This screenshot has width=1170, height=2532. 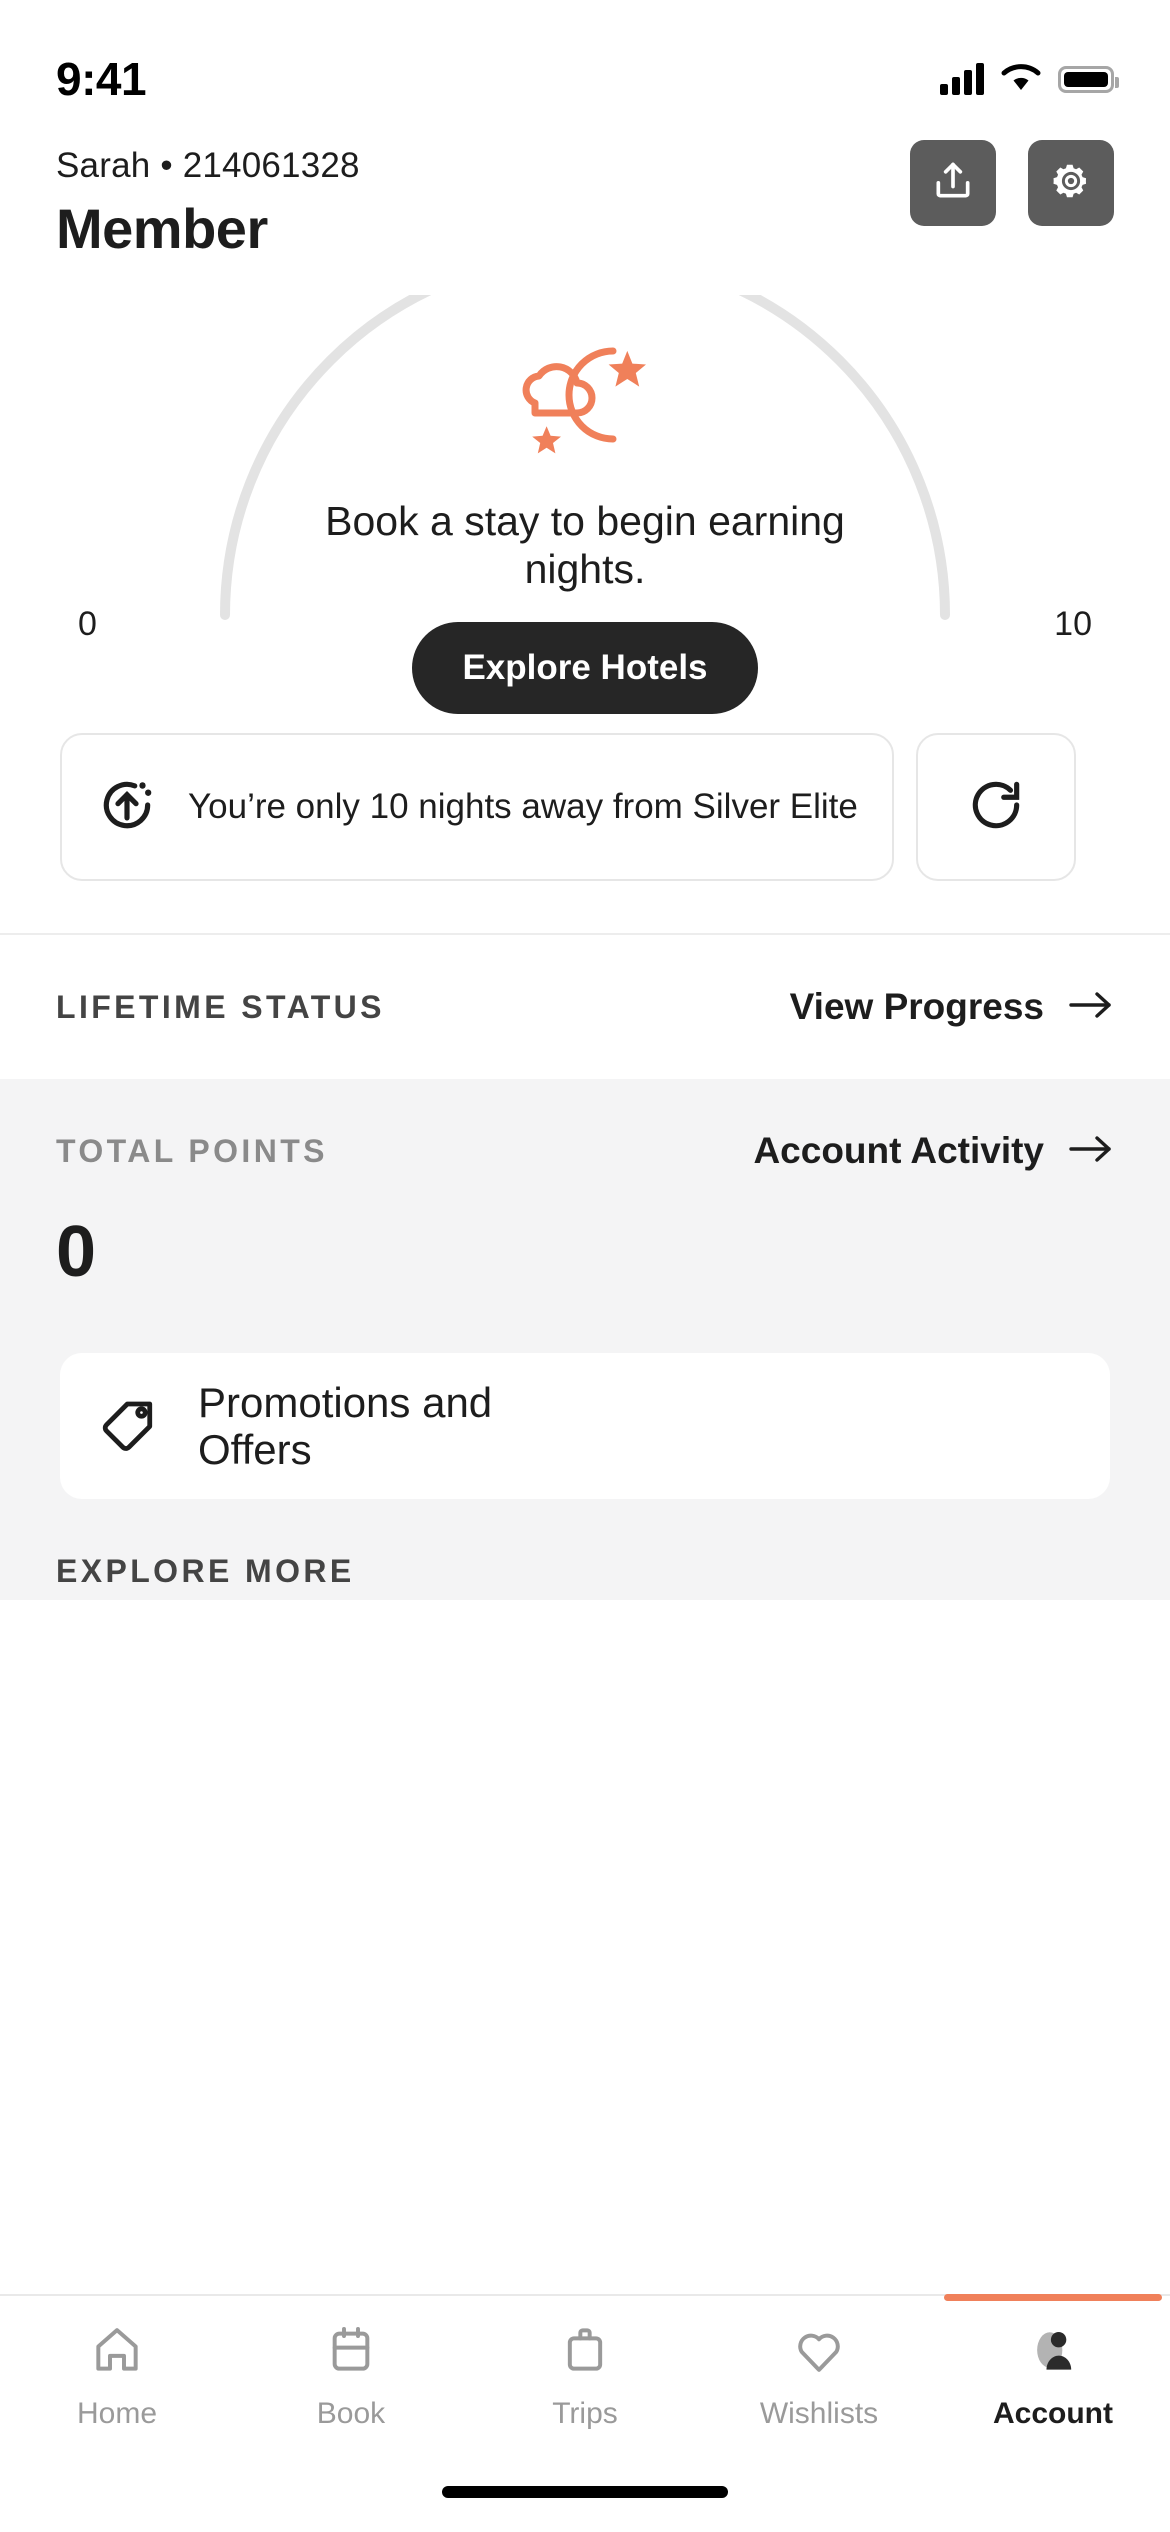 What do you see at coordinates (585, 189) in the screenshot?
I see `account-header: Sarah • 214061328 Member` at bounding box center [585, 189].